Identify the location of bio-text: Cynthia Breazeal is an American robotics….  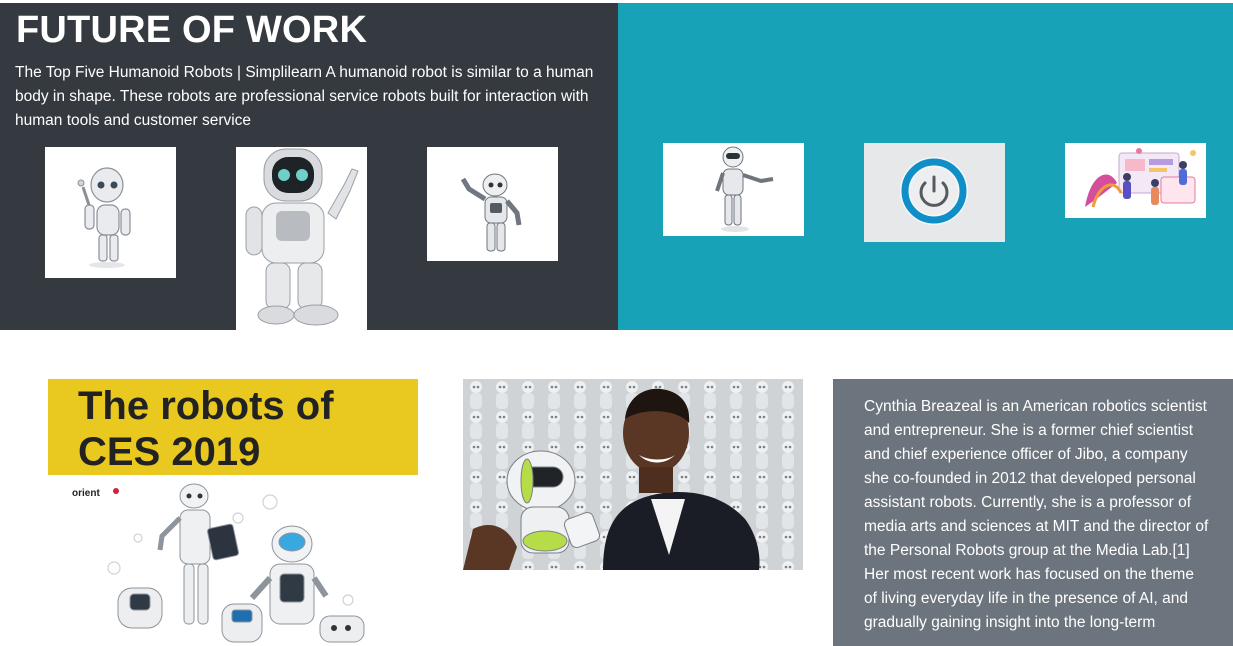
(1036, 514).